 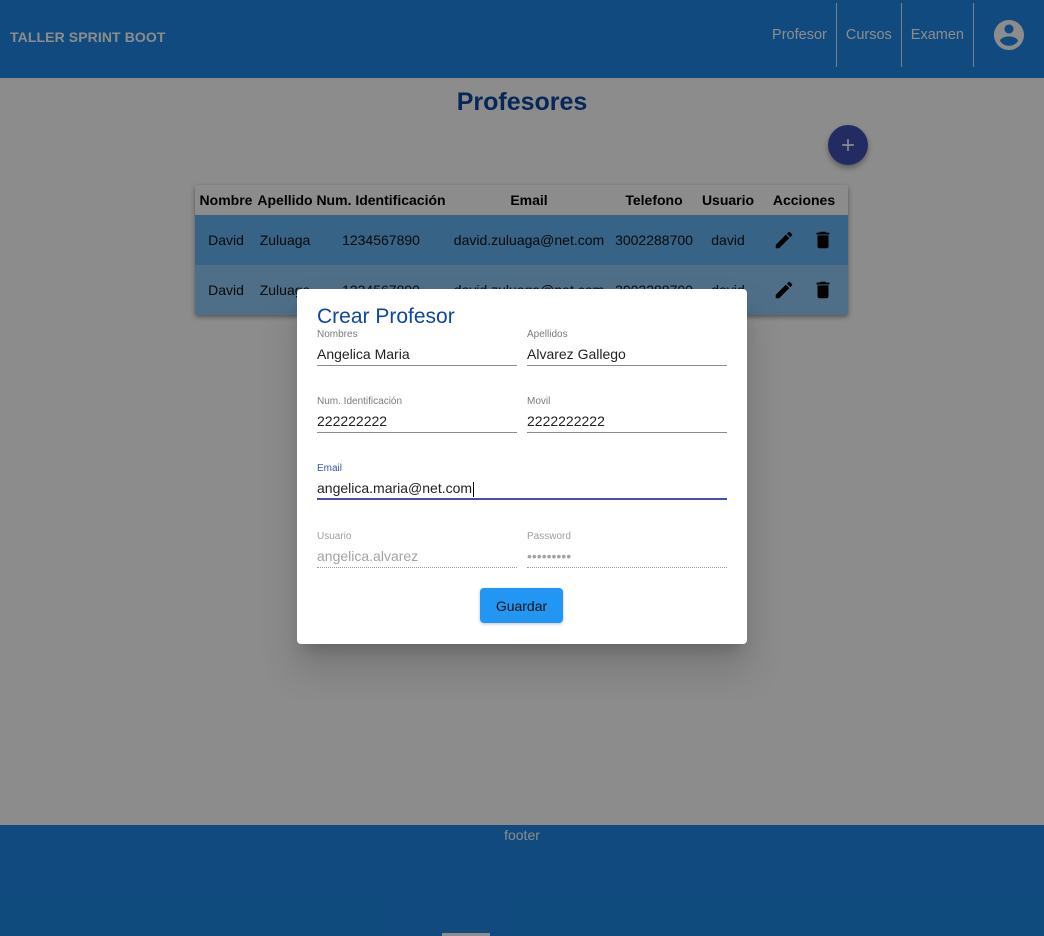 I want to click on apellidos-label: Apellidos, so click(x=547, y=334).